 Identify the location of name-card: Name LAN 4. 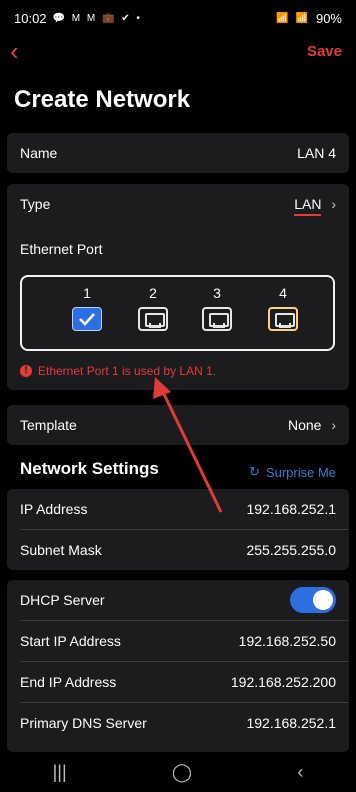
(178, 153).